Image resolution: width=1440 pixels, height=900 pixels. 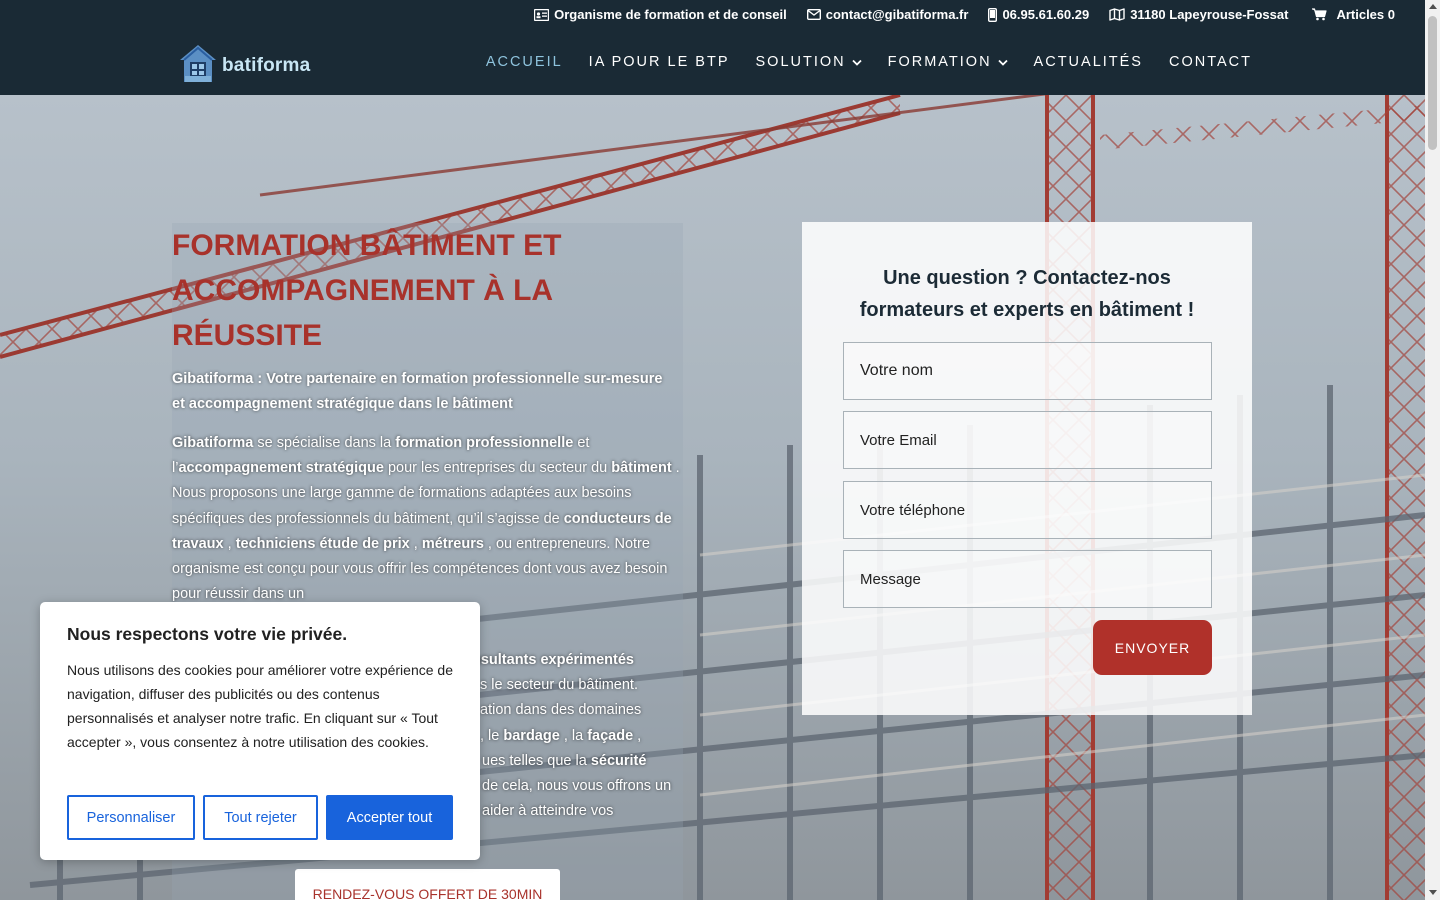 What do you see at coordinates (484, 443) in the screenshot?
I see `para-bold: formation professionnelle` at bounding box center [484, 443].